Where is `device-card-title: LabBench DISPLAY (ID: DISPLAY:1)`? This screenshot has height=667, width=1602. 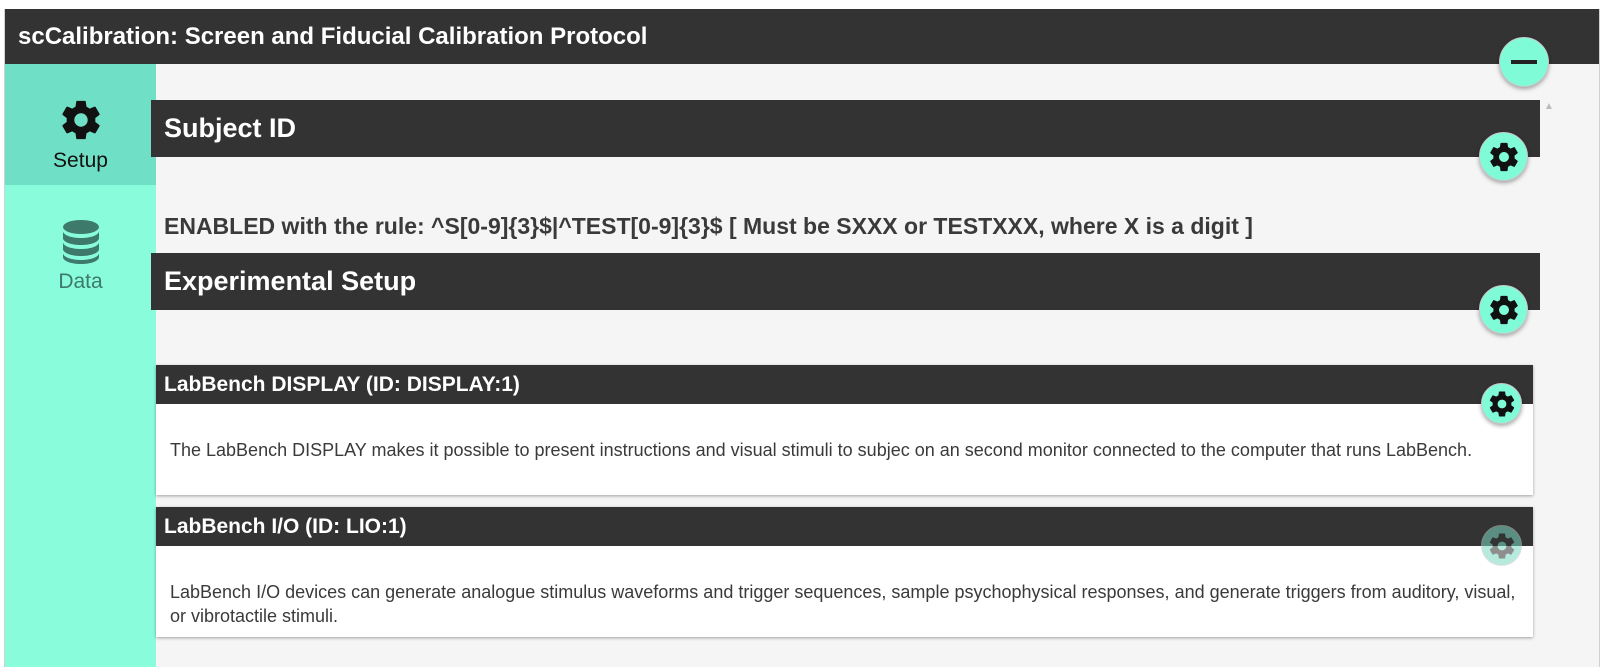
device-card-title: LabBench DISPLAY (ID: DISPLAY:1) is located at coordinates (844, 384).